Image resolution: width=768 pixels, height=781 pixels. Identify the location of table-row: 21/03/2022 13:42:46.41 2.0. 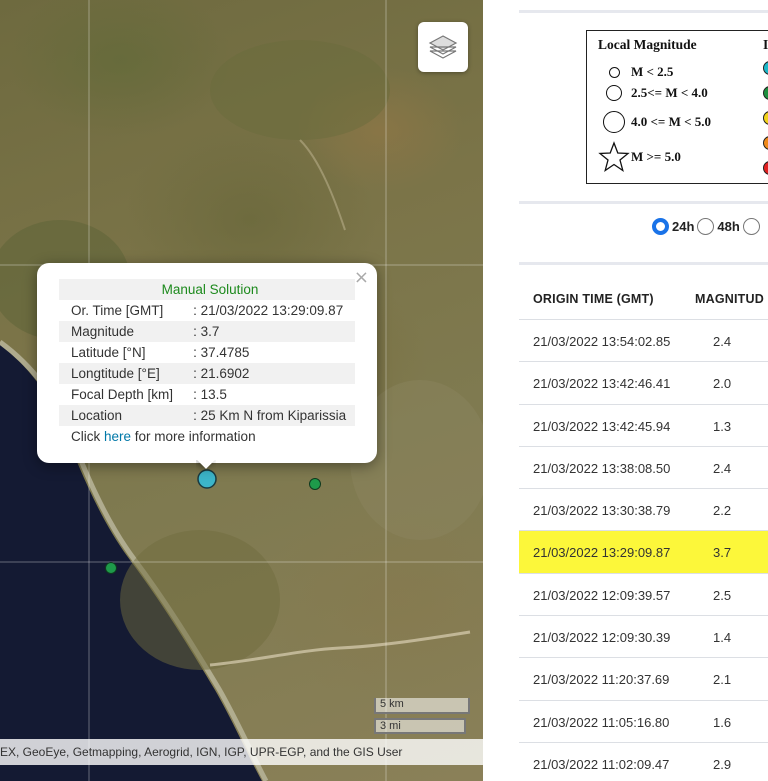
(643, 382).